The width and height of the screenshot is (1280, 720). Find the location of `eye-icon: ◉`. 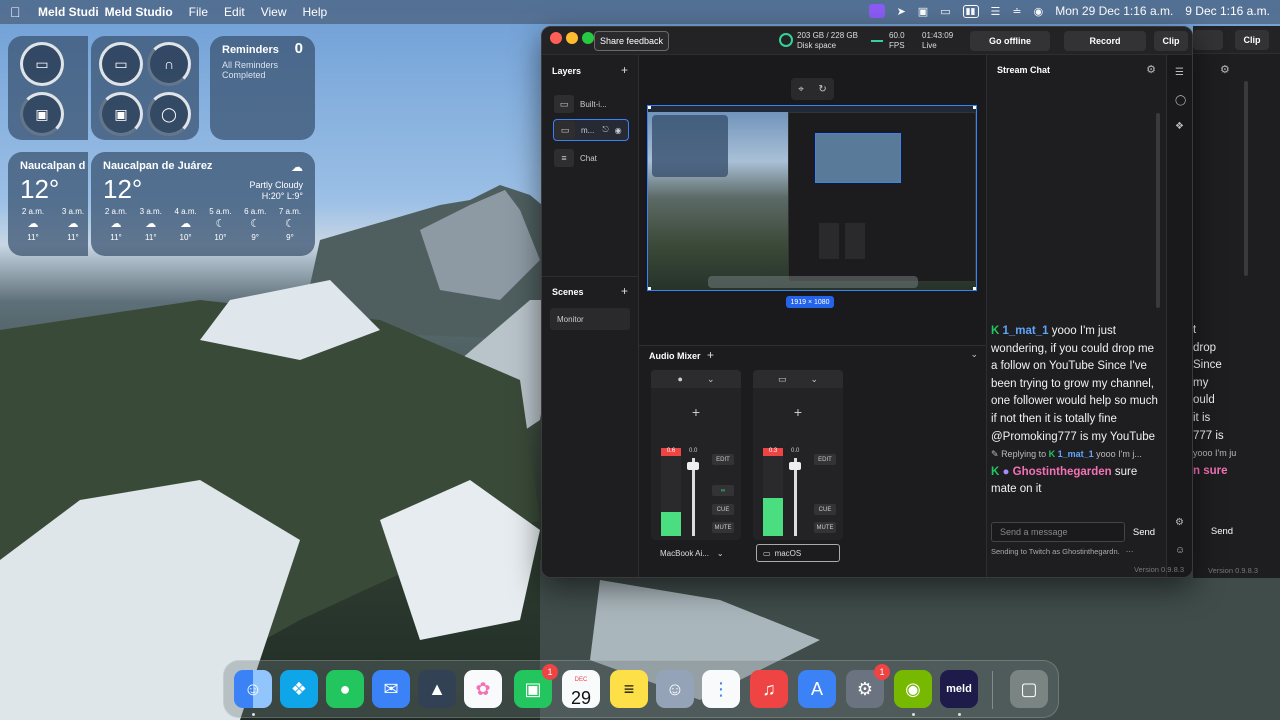

eye-icon: ◉ is located at coordinates (618, 130).